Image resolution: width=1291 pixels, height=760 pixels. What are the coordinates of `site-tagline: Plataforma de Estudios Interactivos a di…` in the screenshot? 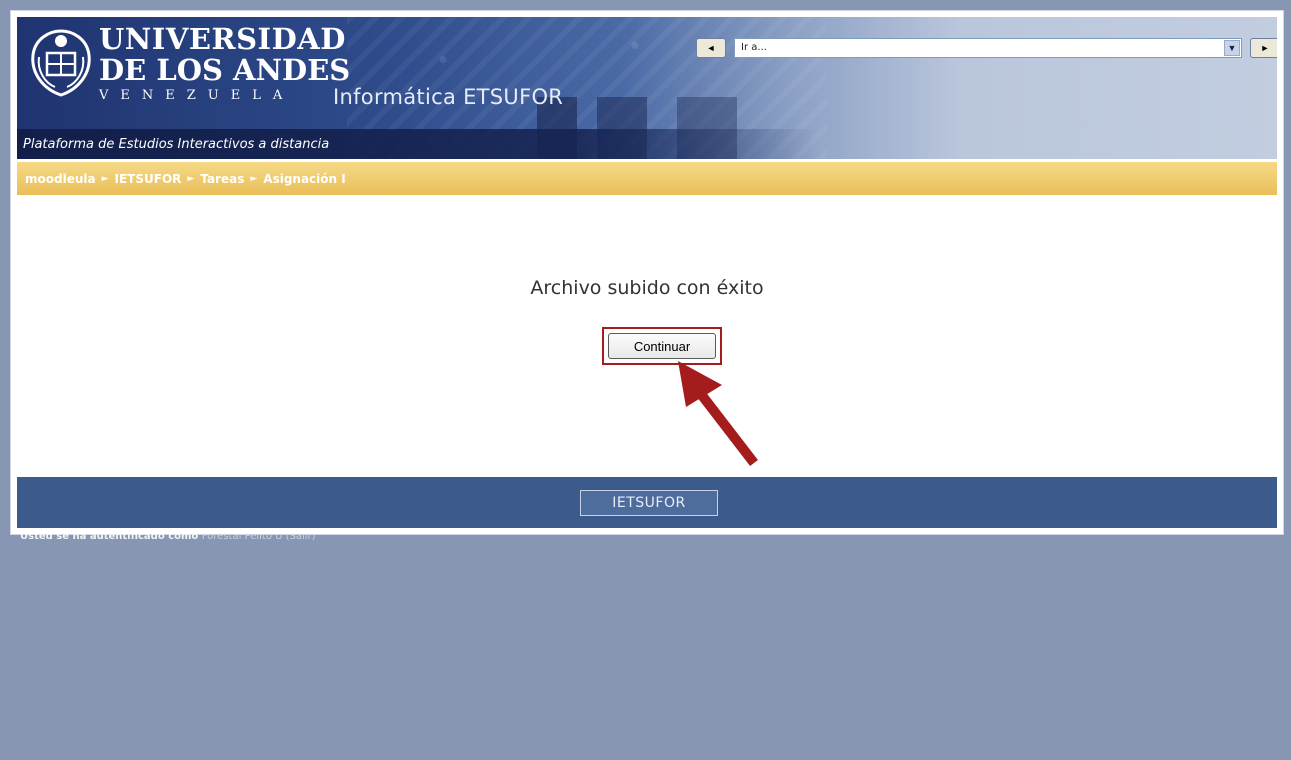 It's located at (176, 144).